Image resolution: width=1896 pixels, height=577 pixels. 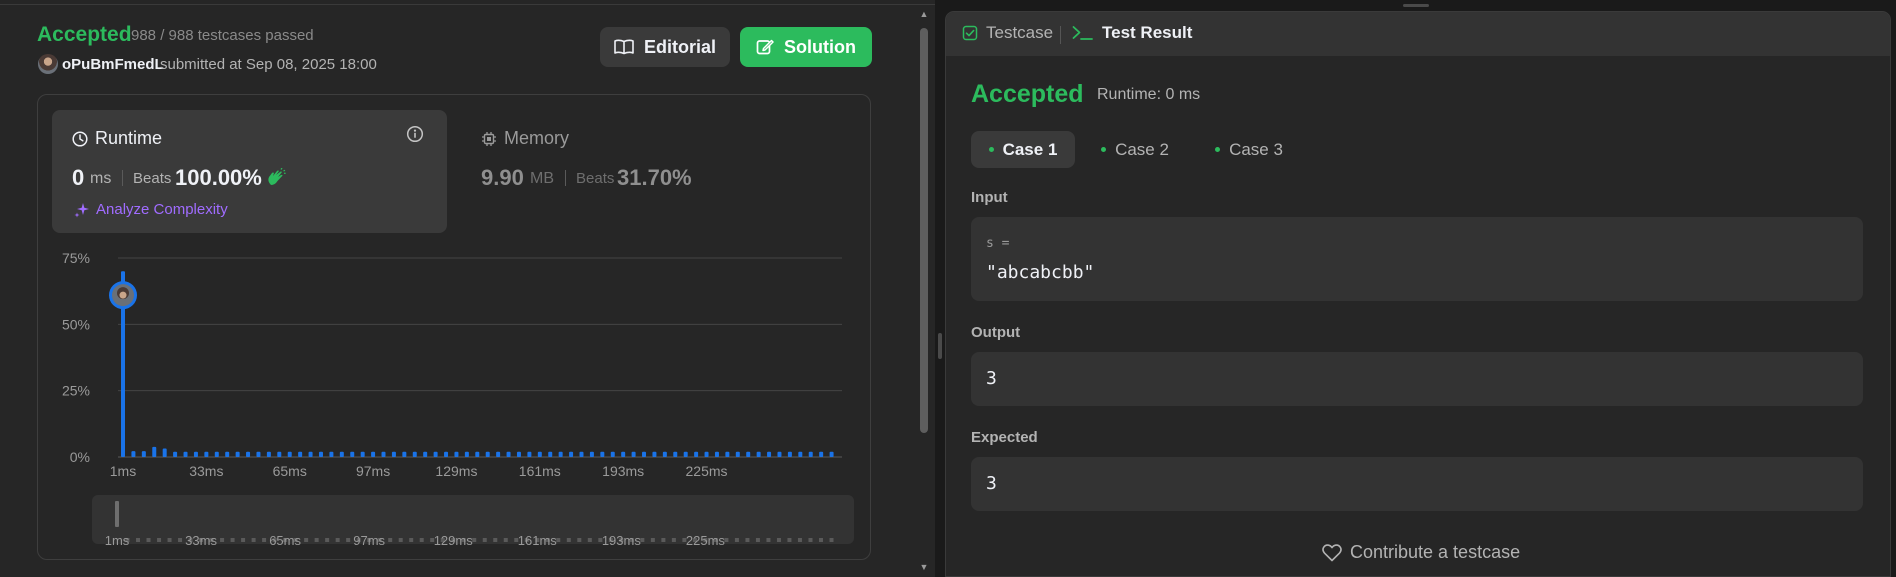 I want to click on submitter-username: oPuBmFmedL, so click(x=113, y=64).